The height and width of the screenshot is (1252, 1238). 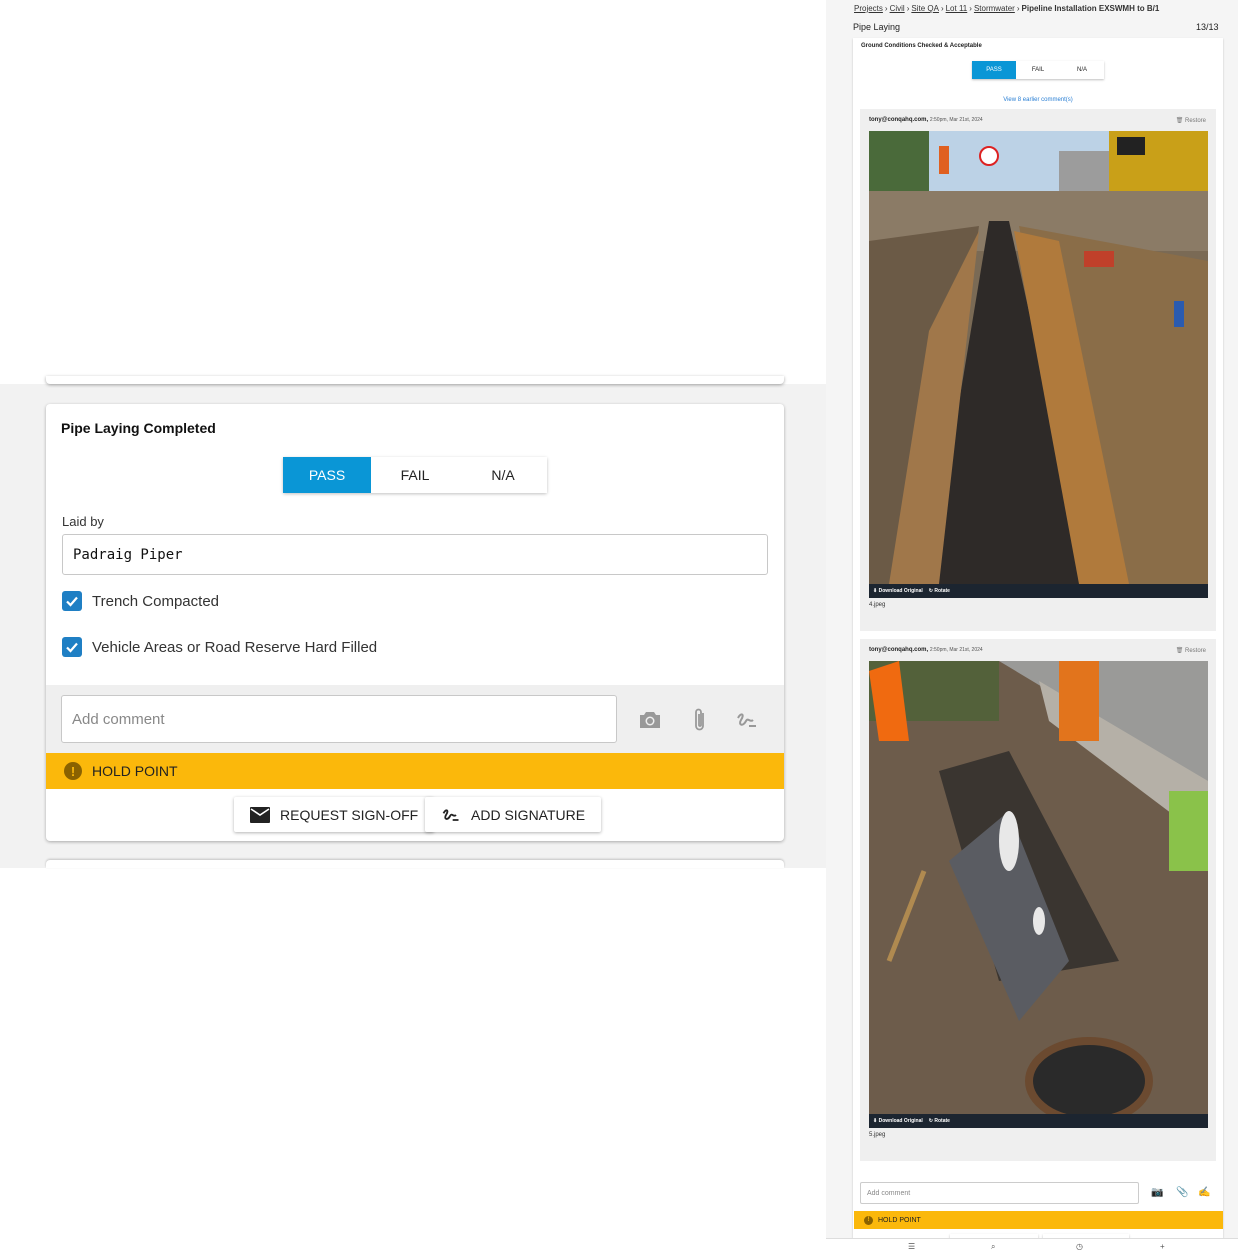 What do you see at coordinates (650, 720) in the screenshot?
I see `camera-icon` at bounding box center [650, 720].